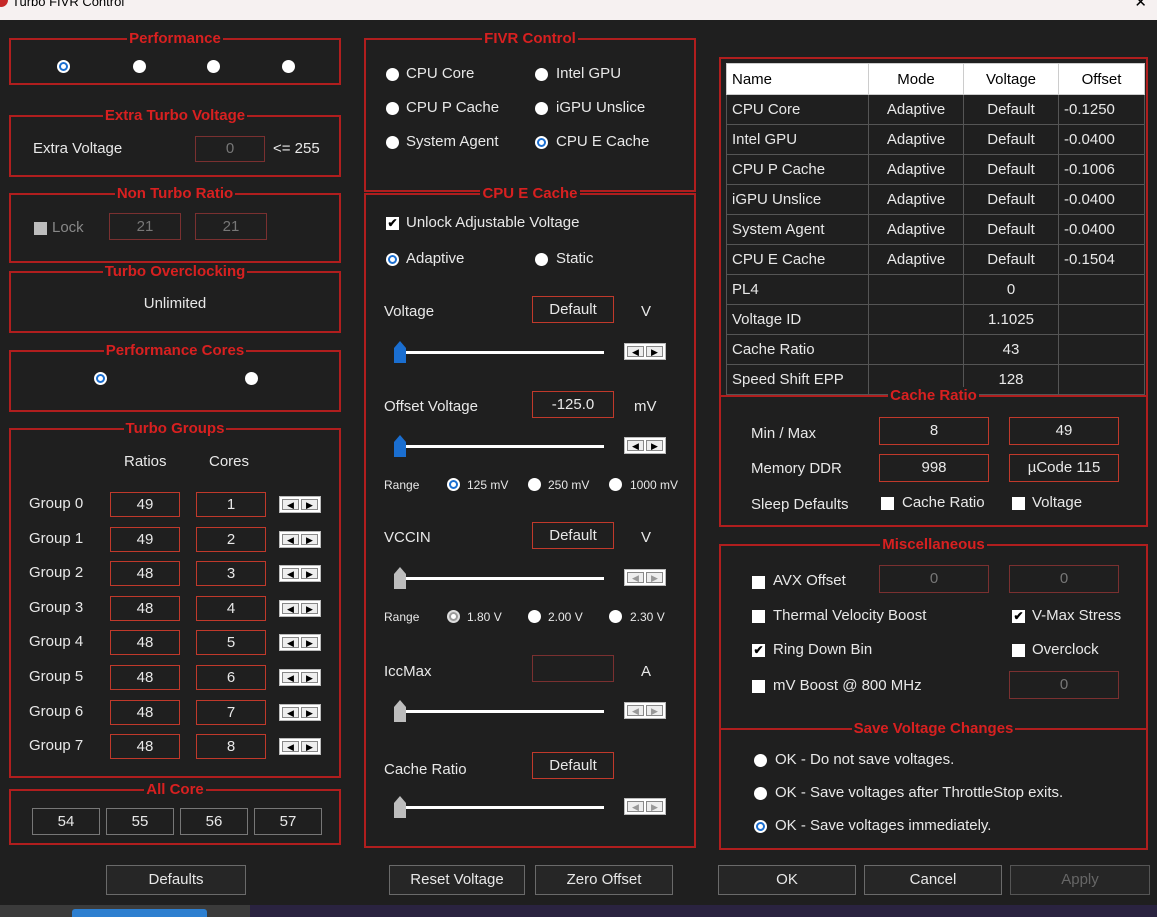 Image resolution: width=1157 pixels, height=917 pixels. What do you see at coordinates (392, 259) in the screenshot?
I see `adaptive-radio` at bounding box center [392, 259].